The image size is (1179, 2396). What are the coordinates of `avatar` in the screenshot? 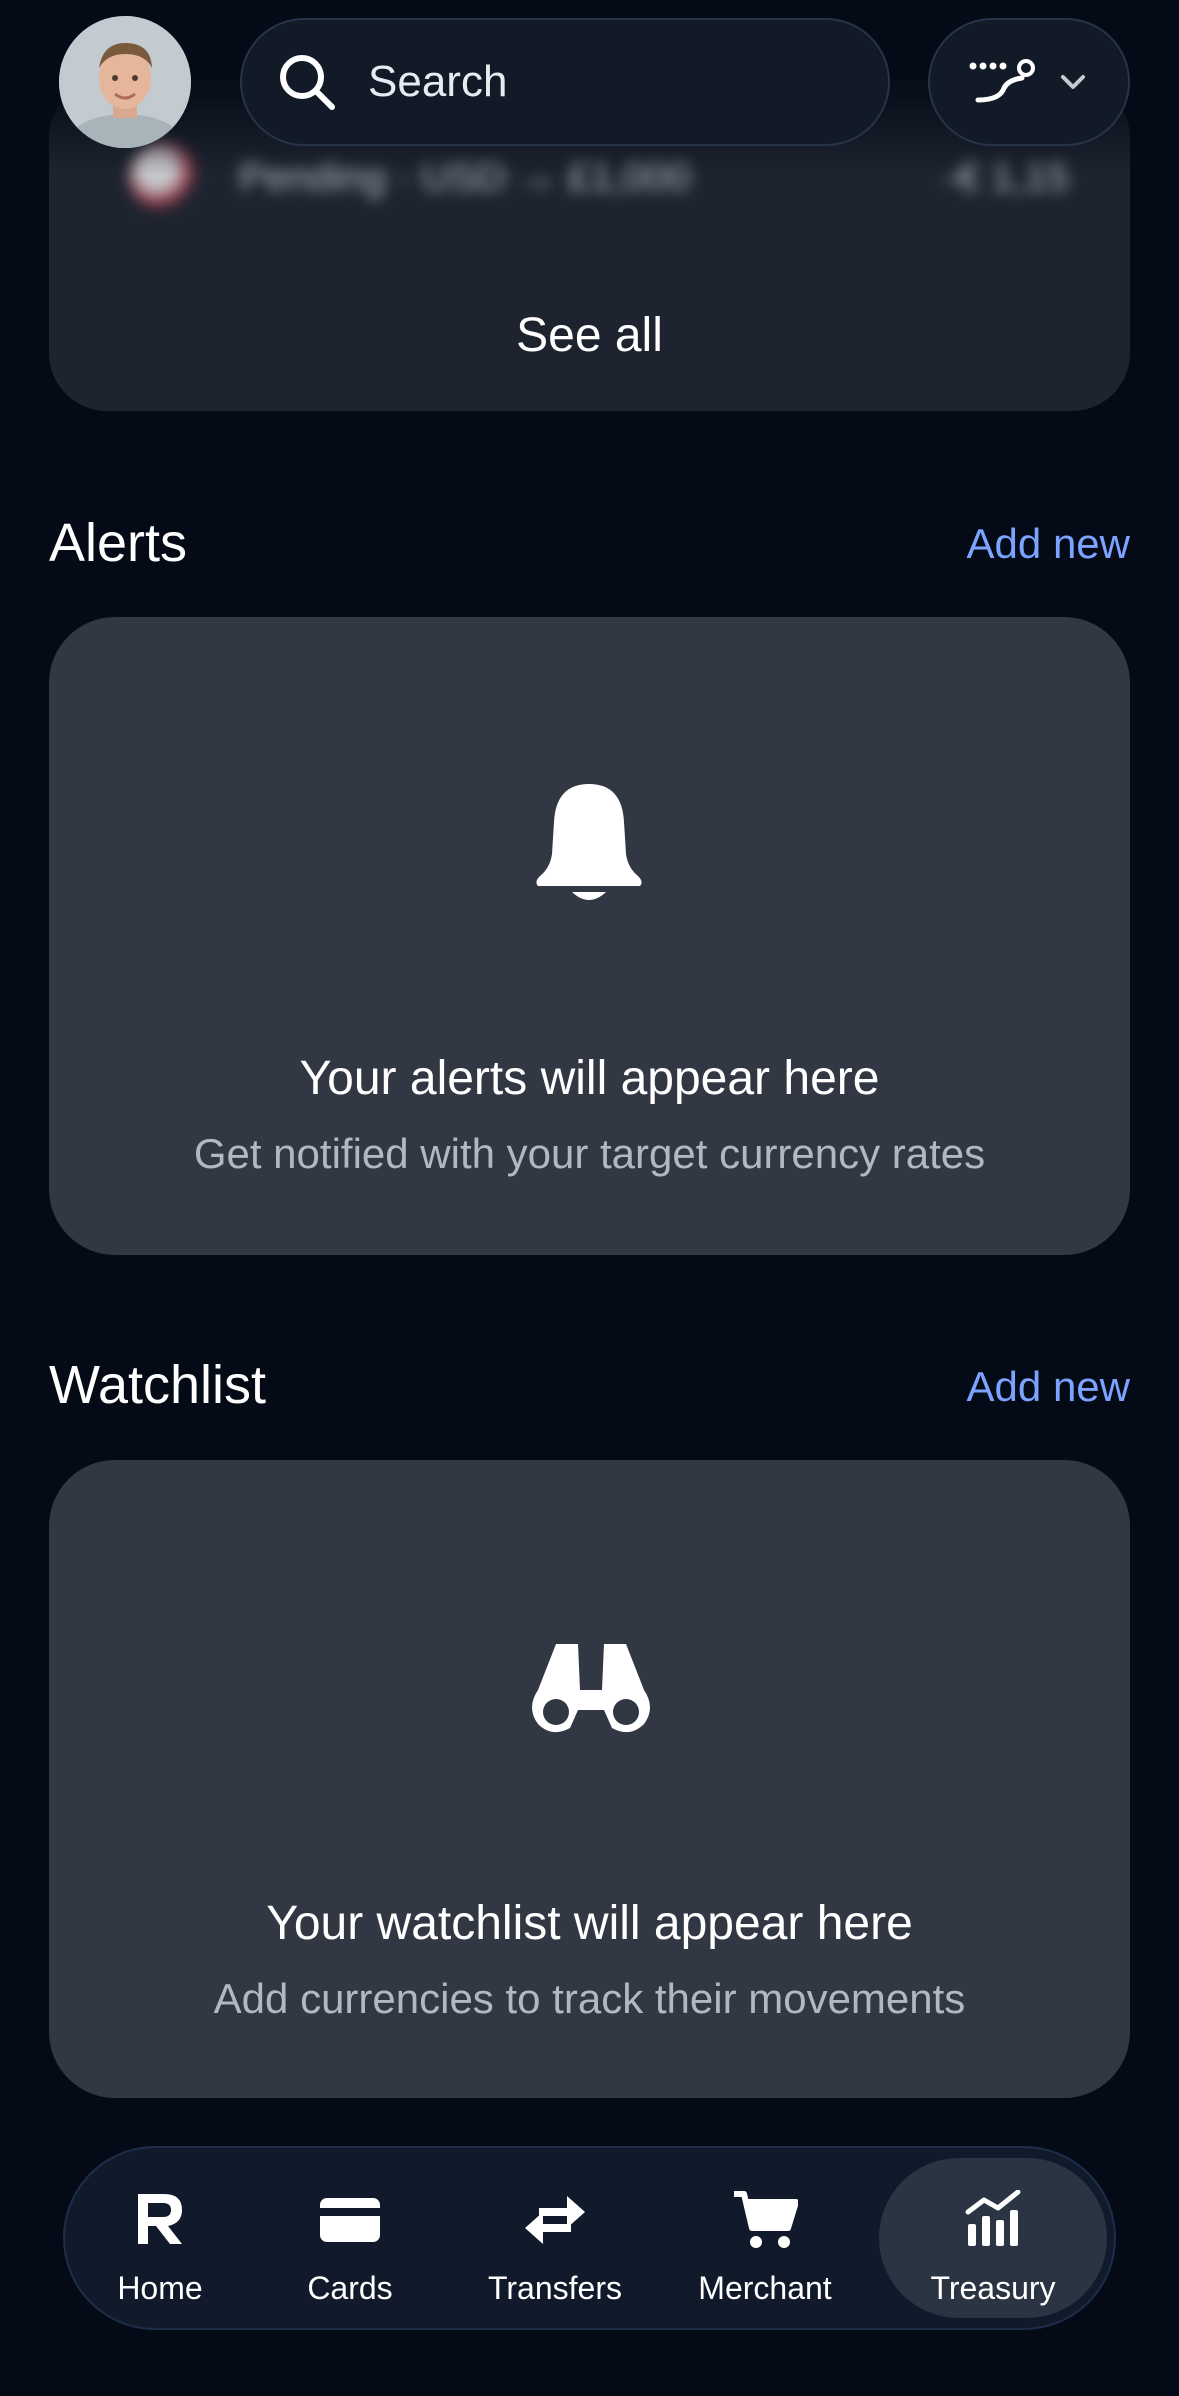 It's located at (125, 82).